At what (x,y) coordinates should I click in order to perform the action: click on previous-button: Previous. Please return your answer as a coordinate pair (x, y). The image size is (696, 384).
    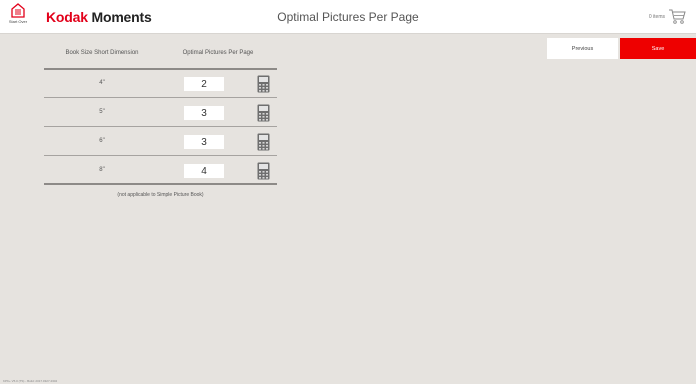
    Looking at the image, I should click on (582, 48).